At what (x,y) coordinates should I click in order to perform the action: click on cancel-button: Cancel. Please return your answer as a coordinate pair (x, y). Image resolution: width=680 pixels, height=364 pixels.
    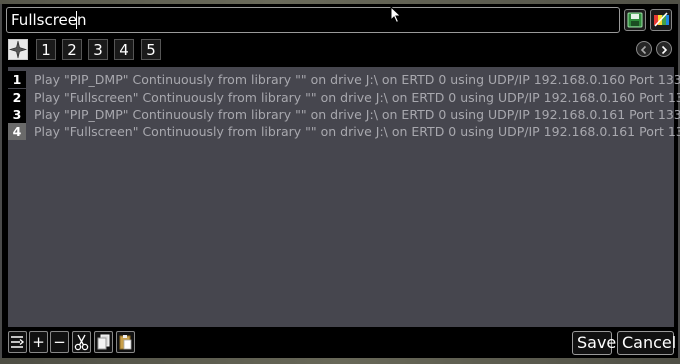
    Looking at the image, I should click on (646, 343).